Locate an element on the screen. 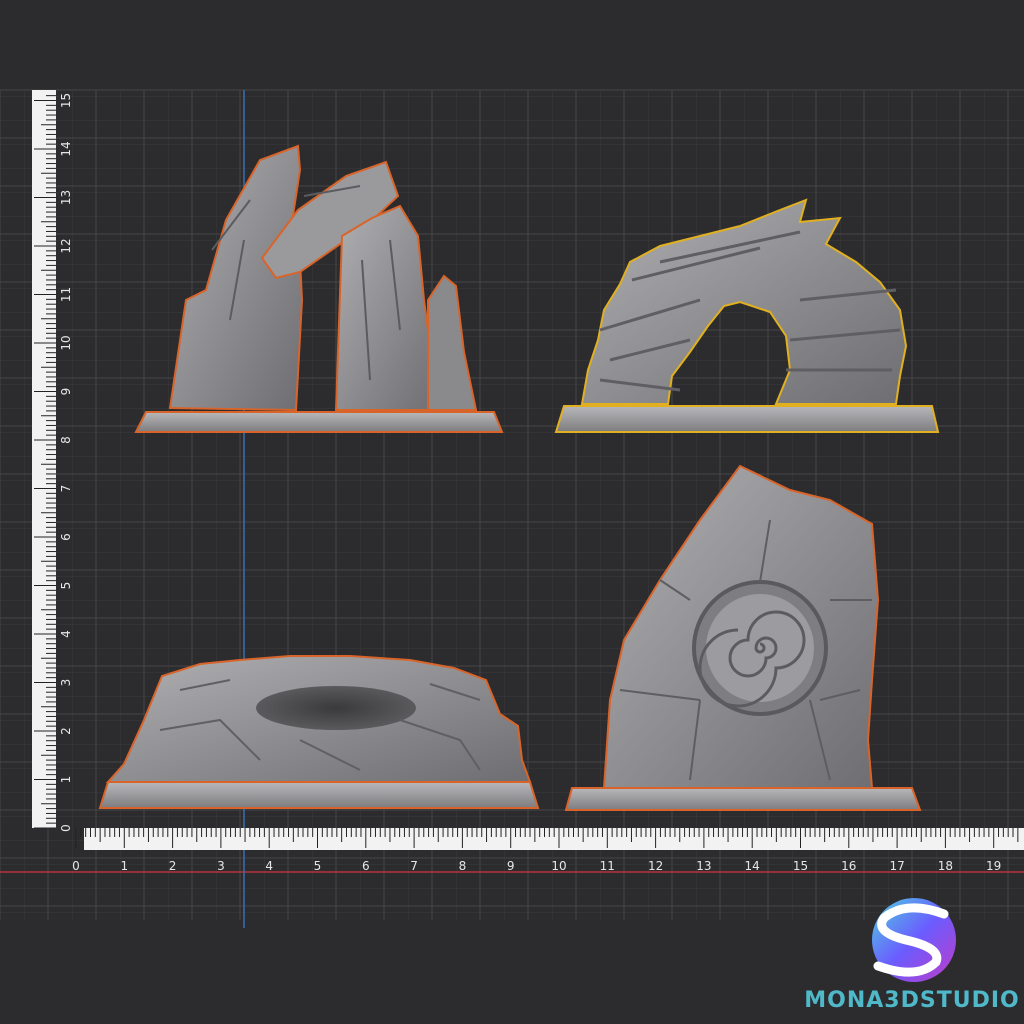  ruler-label: 16 is located at coordinates (848, 866).